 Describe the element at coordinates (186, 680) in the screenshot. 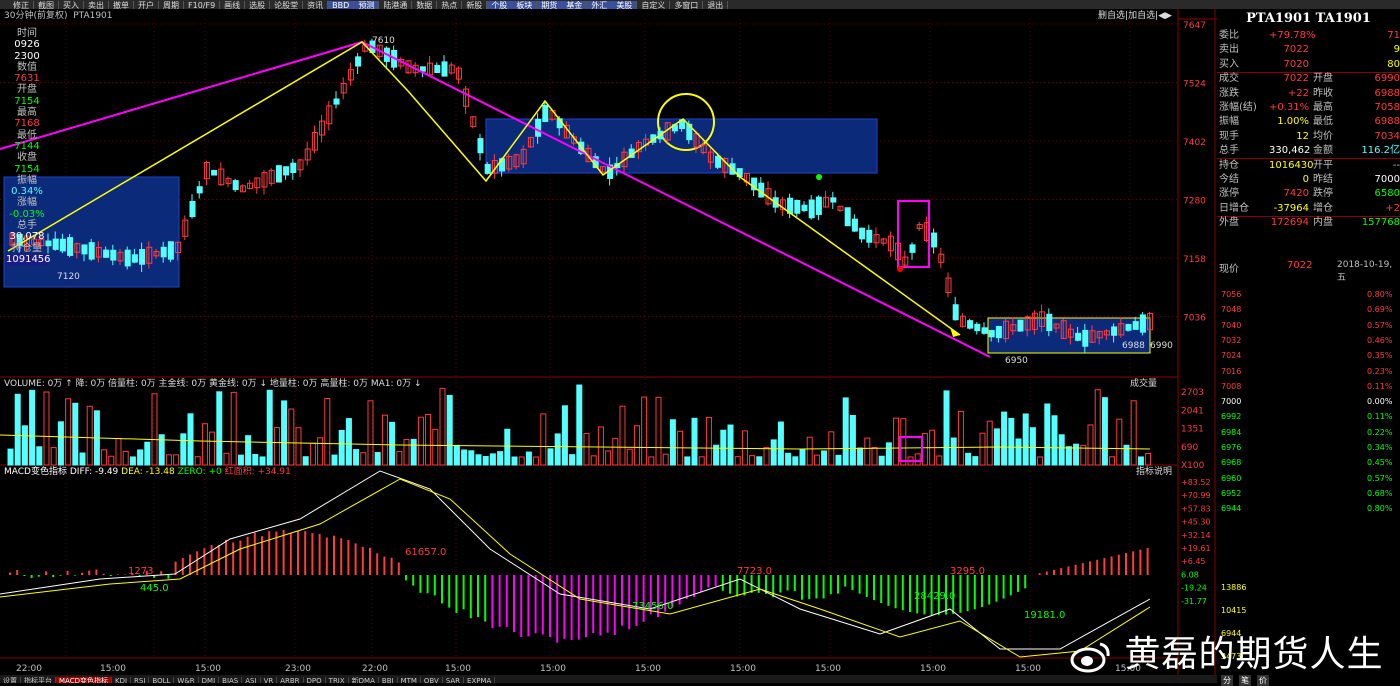

I see `indicator-tab: W&R` at that location.